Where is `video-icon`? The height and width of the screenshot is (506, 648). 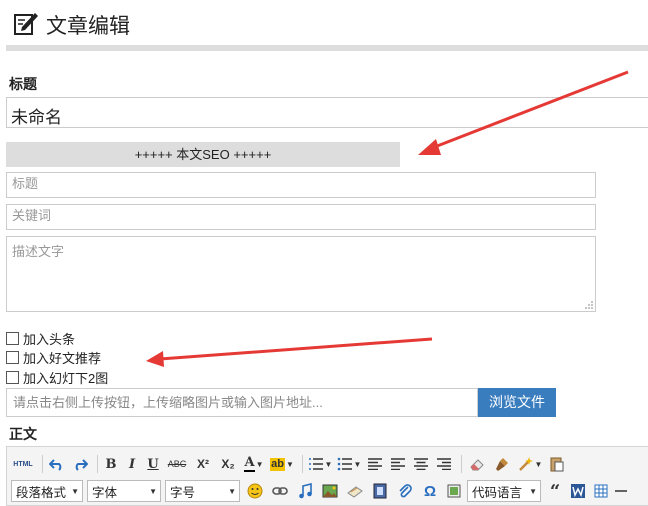 video-icon is located at coordinates (380, 491).